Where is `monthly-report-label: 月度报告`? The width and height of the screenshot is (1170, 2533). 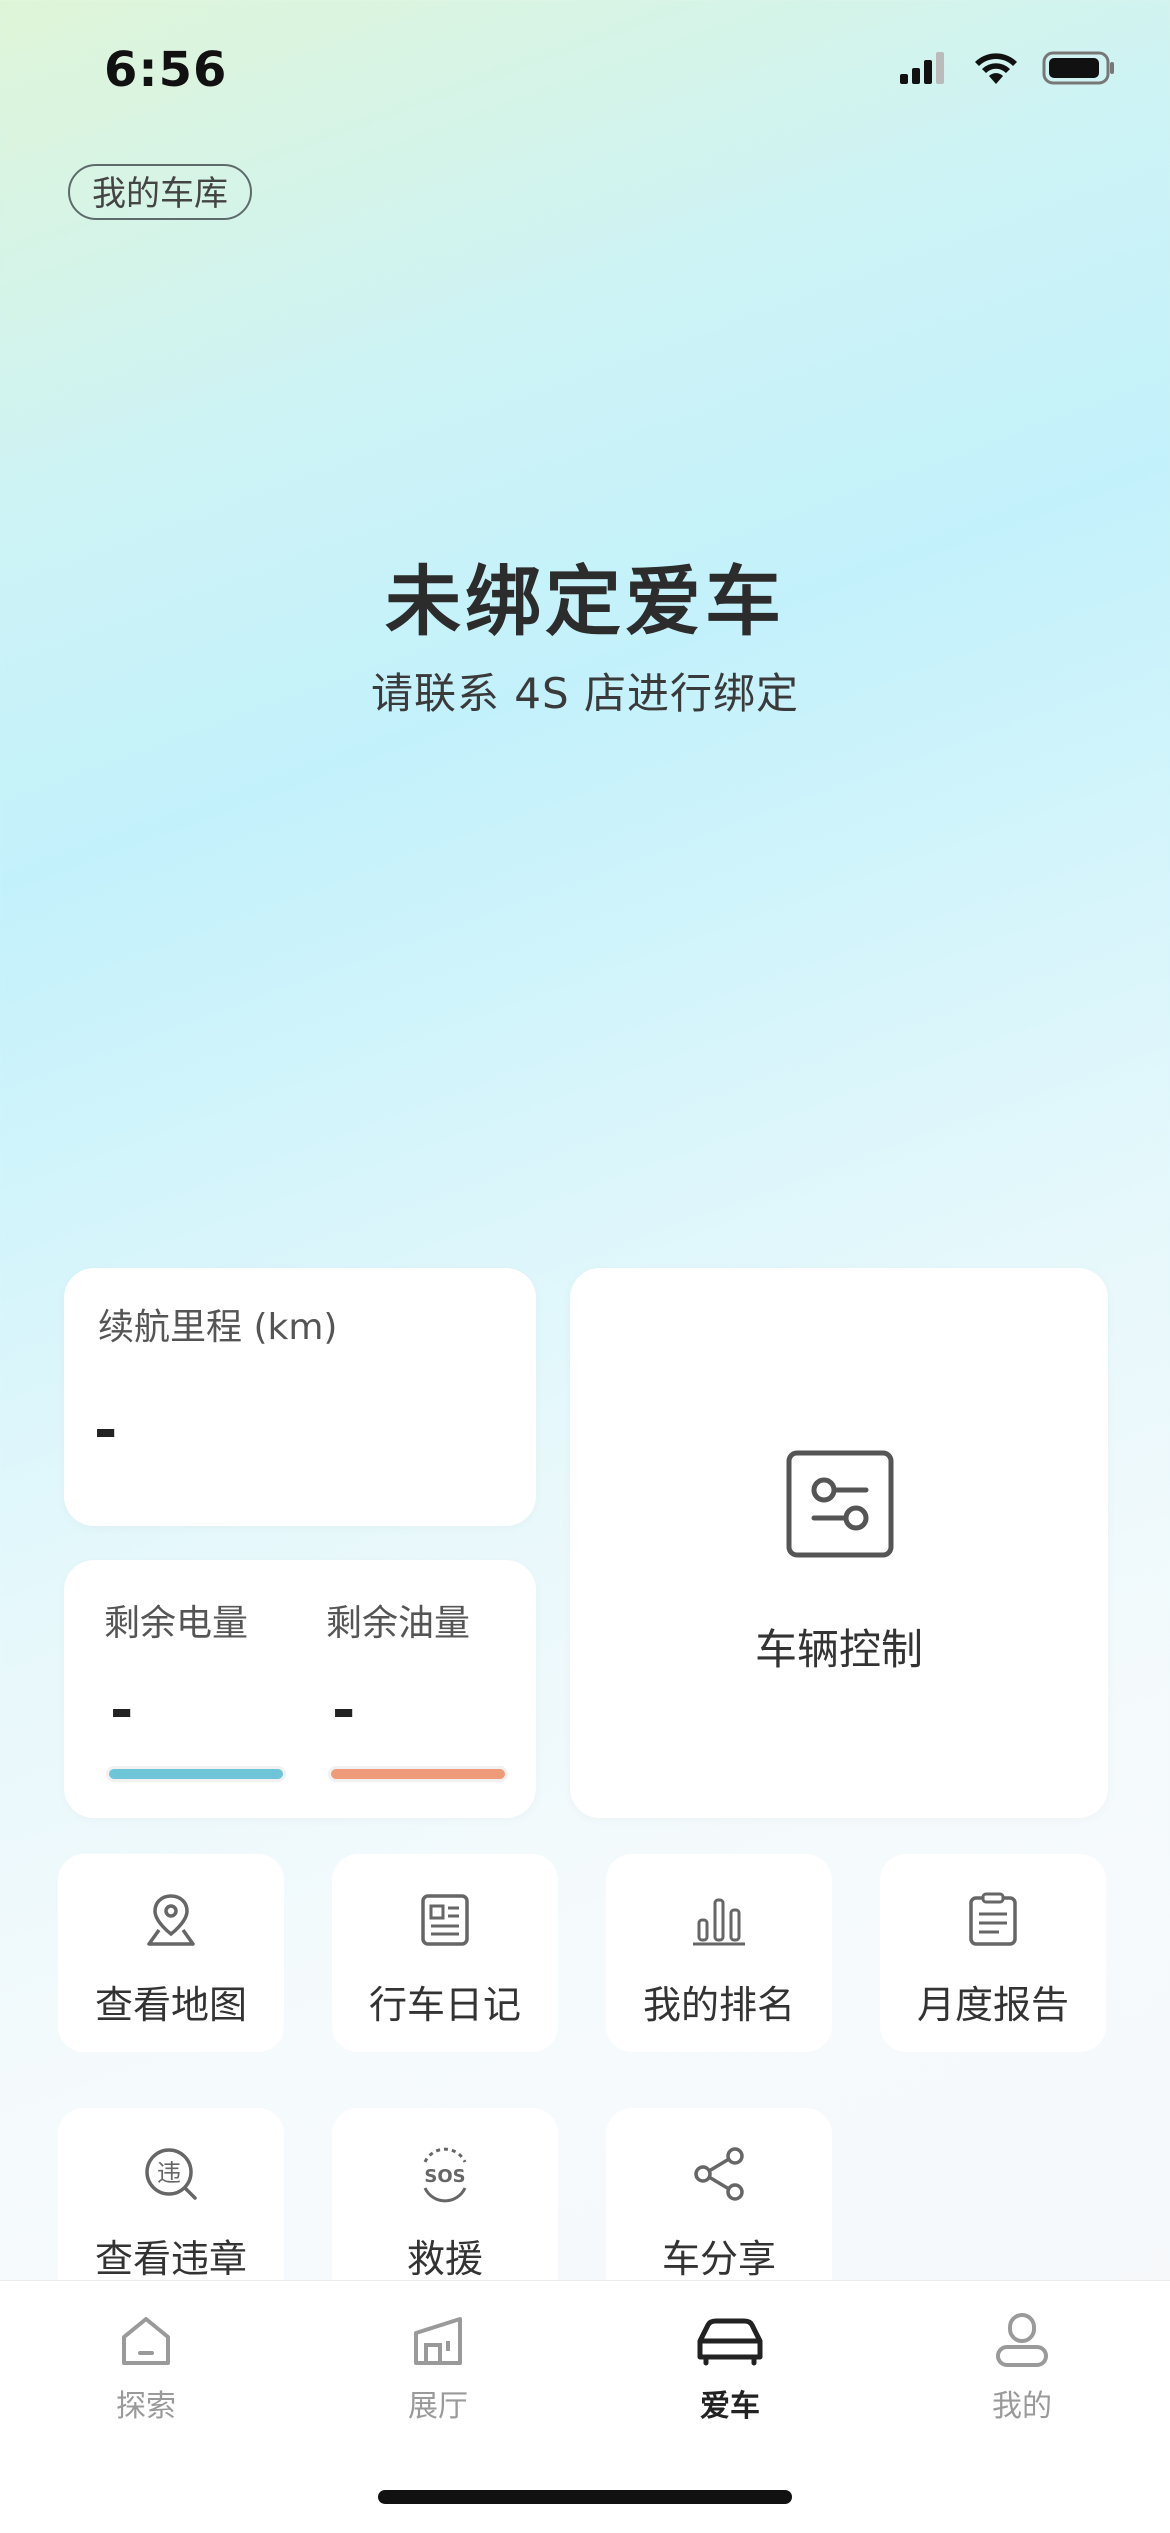
monthly-report-label: 月度报告 is located at coordinates (992, 2005).